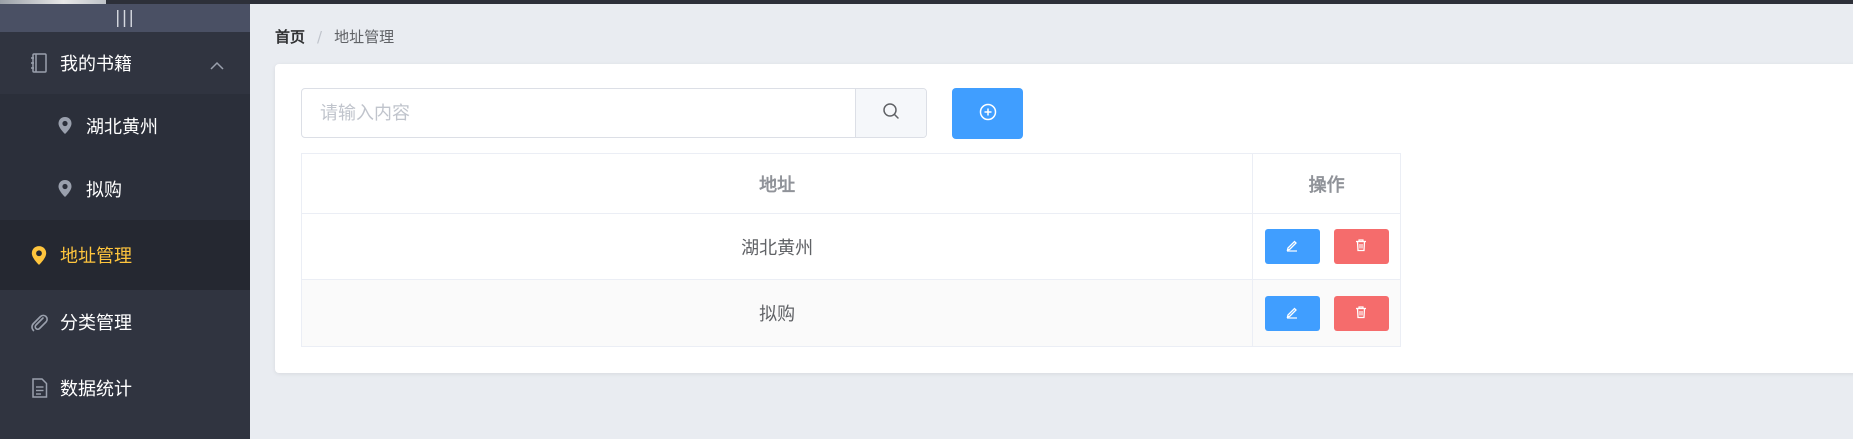  Describe the element at coordinates (39, 388) in the screenshot. I see `document-icon` at that location.